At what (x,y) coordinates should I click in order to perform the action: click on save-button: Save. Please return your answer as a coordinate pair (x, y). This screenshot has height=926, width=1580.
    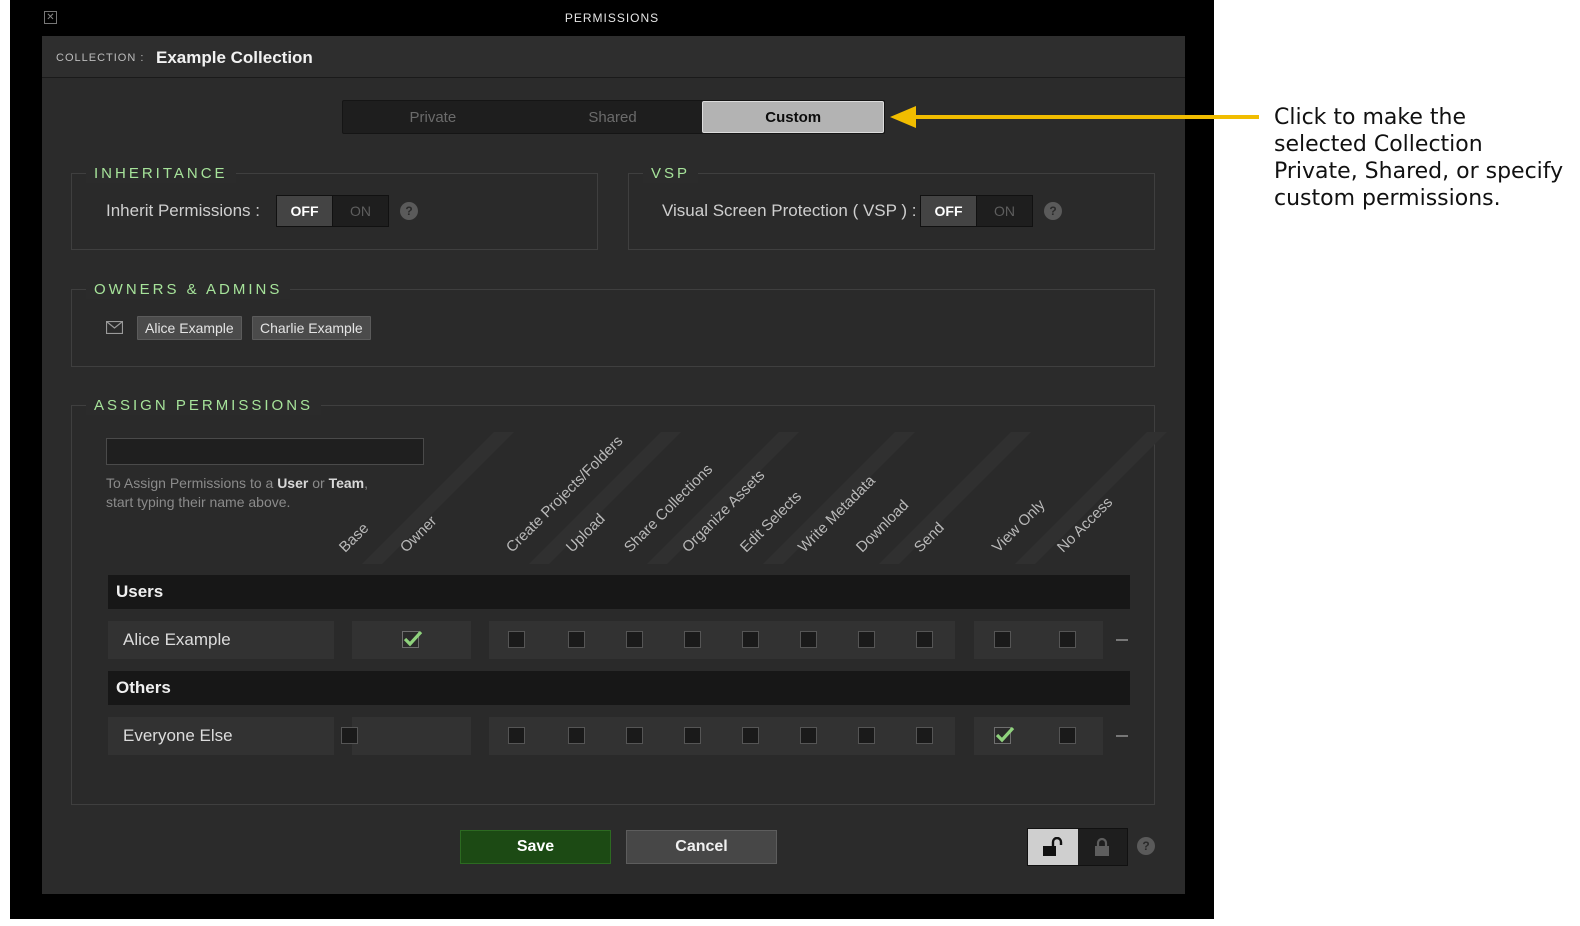
    Looking at the image, I should click on (535, 847).